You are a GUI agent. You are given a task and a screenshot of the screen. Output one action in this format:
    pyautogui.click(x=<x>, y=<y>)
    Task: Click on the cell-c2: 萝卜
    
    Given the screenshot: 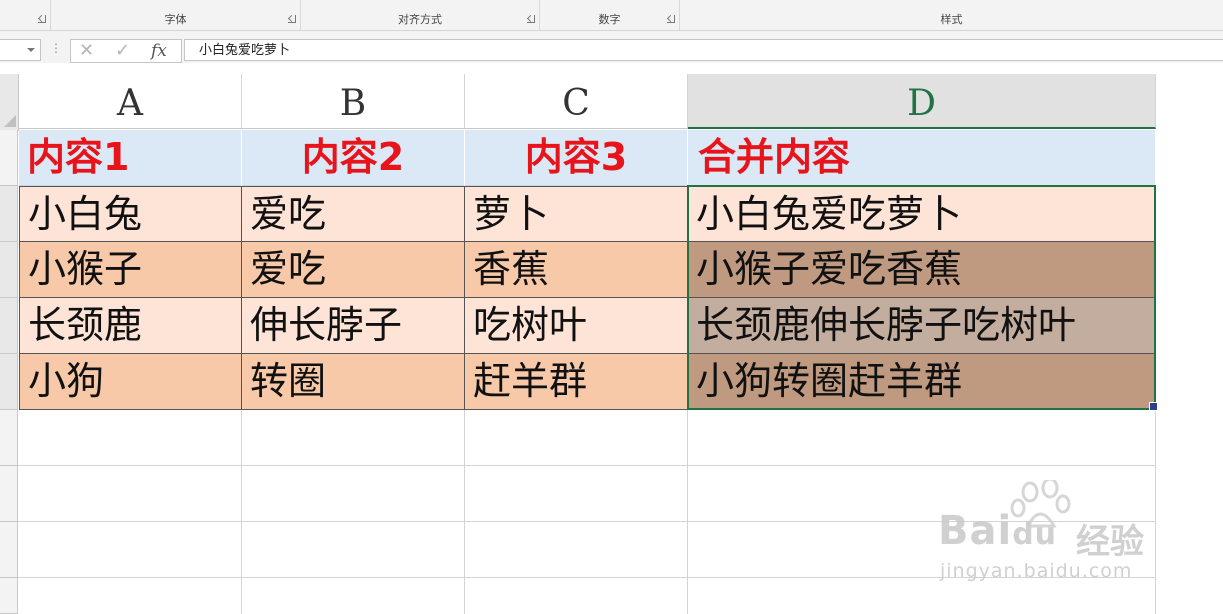 What is the action you would take?
    pyautogui.click(x=576, y=214)
    